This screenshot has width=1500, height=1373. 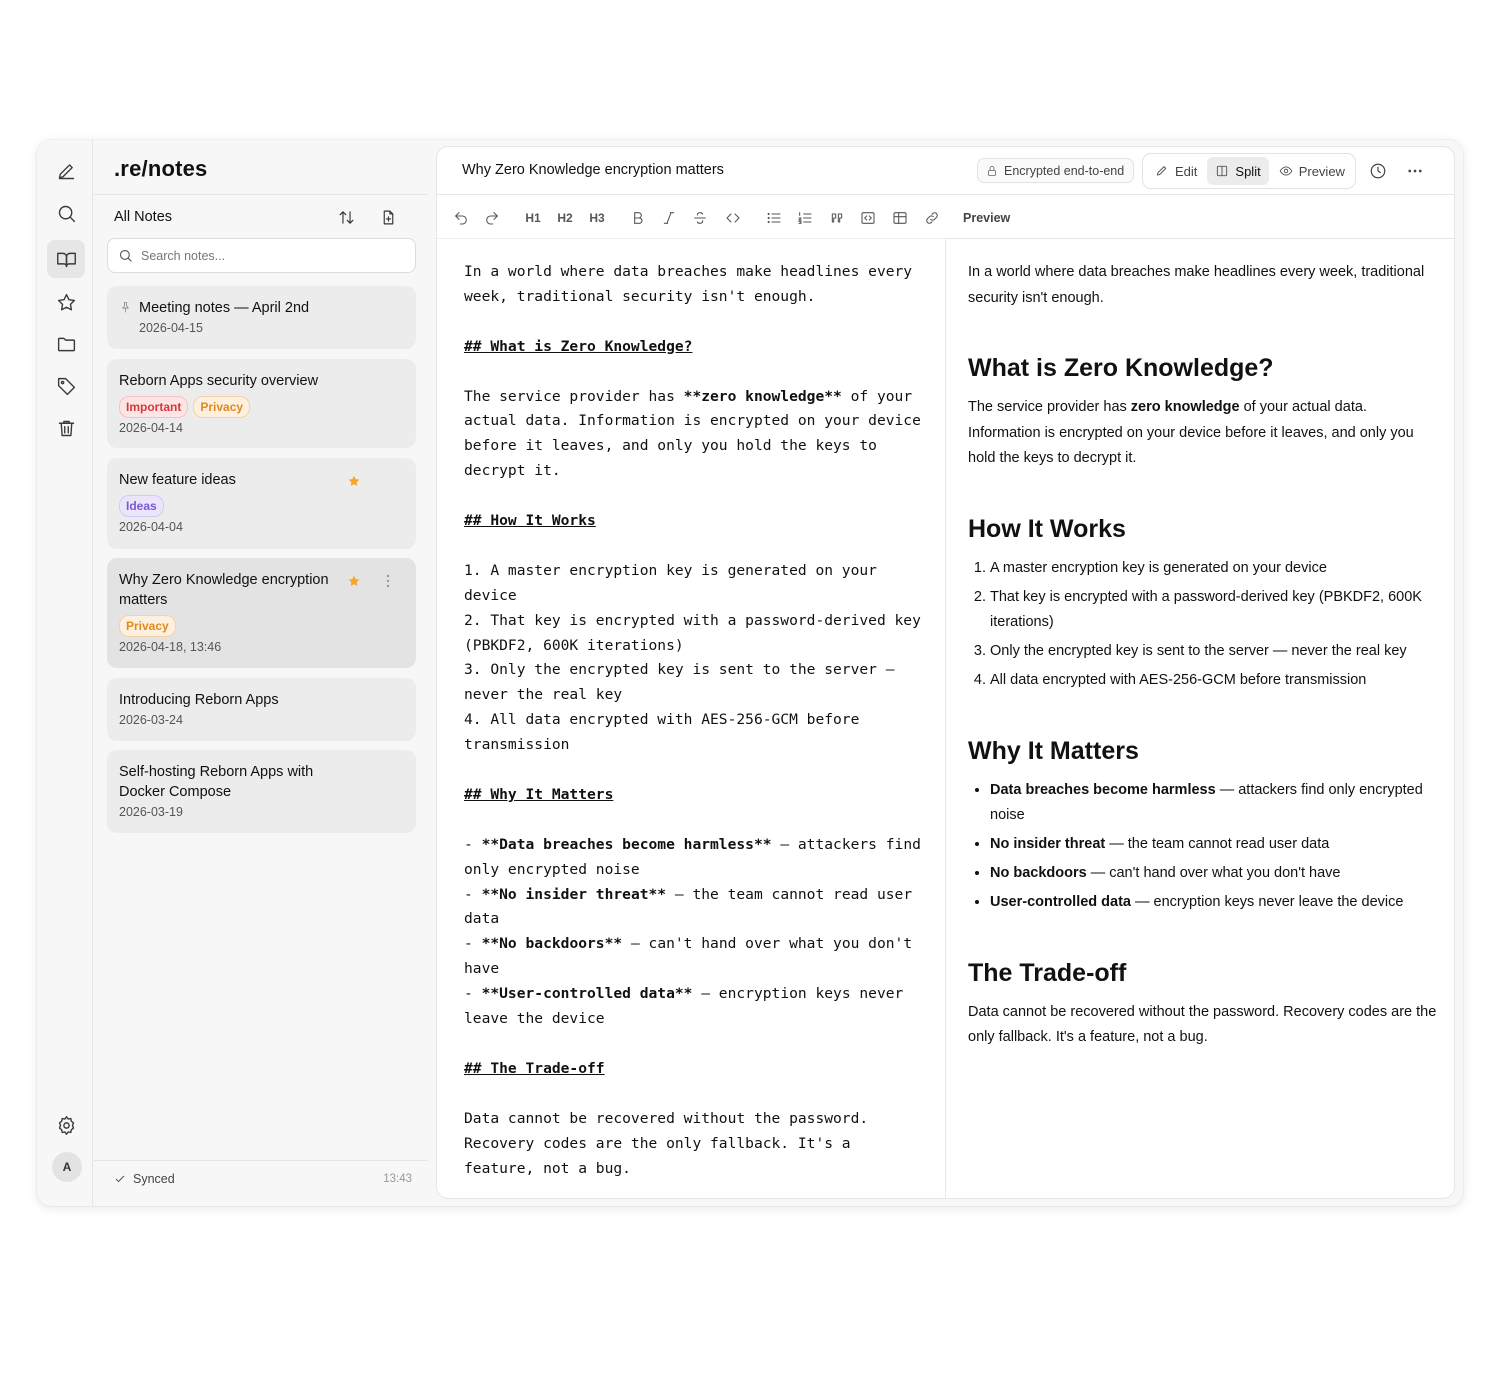 I want to click on pin-icon, so click(x=126, y=307).